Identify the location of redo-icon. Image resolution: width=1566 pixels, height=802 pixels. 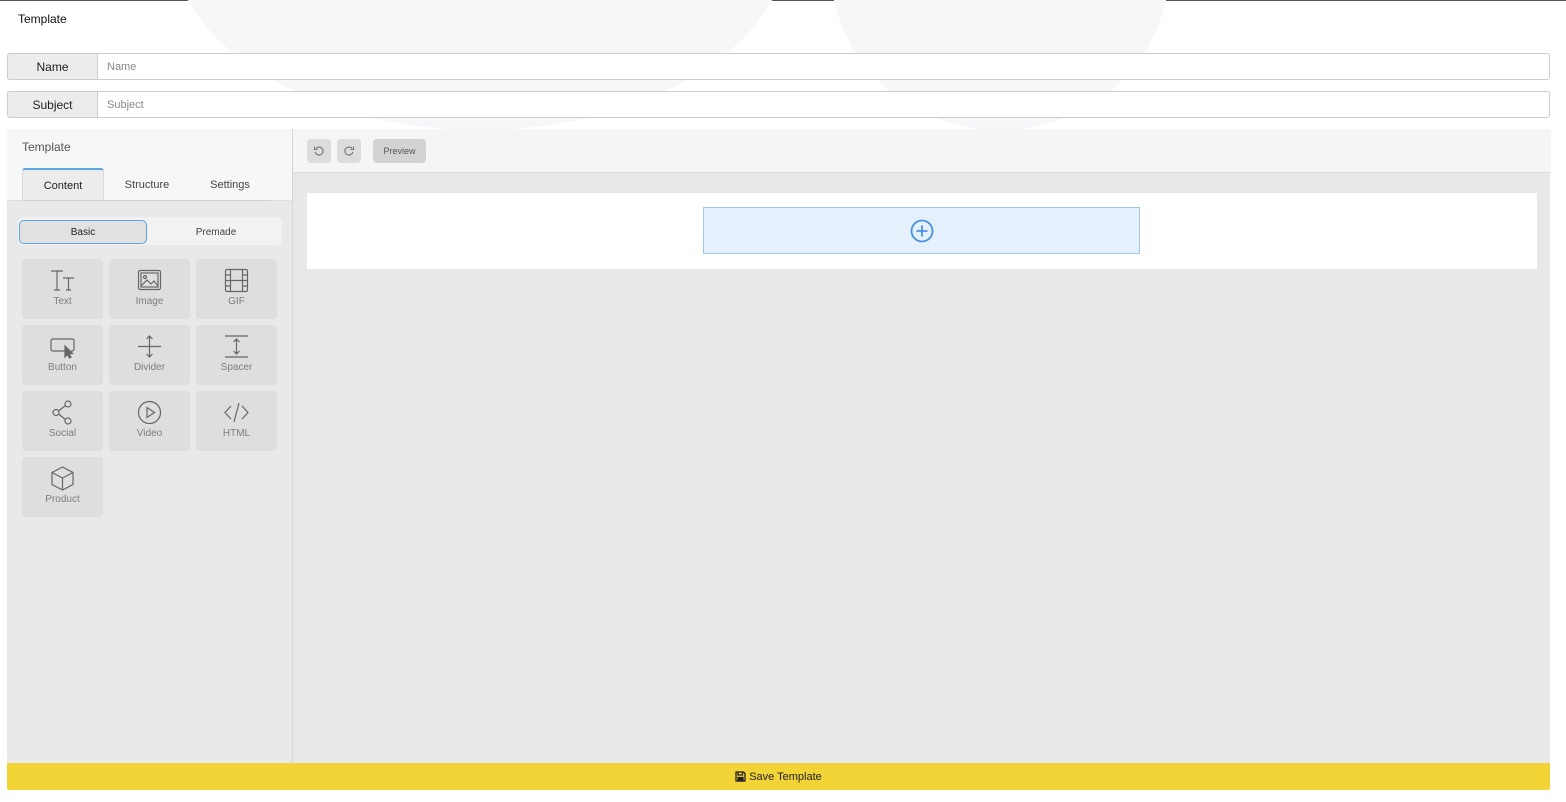
(349, 151).